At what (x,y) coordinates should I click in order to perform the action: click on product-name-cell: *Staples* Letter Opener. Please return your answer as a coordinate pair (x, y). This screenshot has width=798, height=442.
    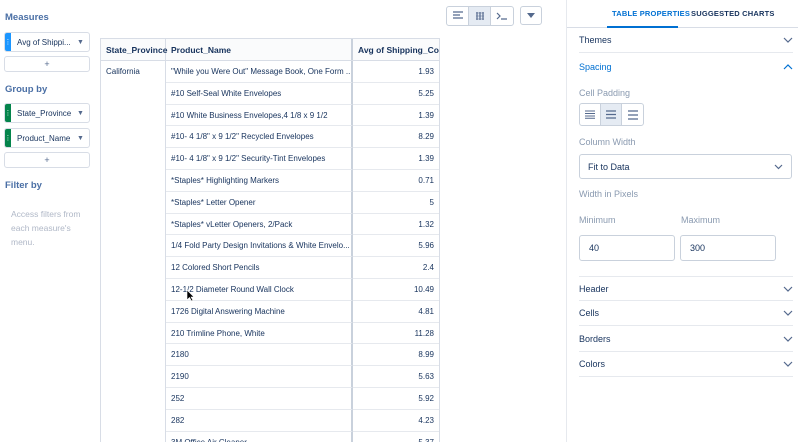
    Looking at the image, I should click on (259, 202).